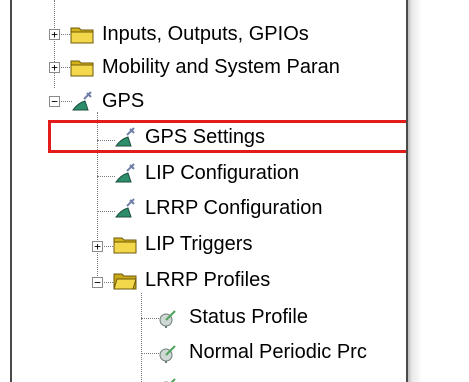  What do you see at coordinates (278, 351) in the screenshot?
I see `tree-item-label: Normal Periodic Prc` at bounding box center [278, 351].